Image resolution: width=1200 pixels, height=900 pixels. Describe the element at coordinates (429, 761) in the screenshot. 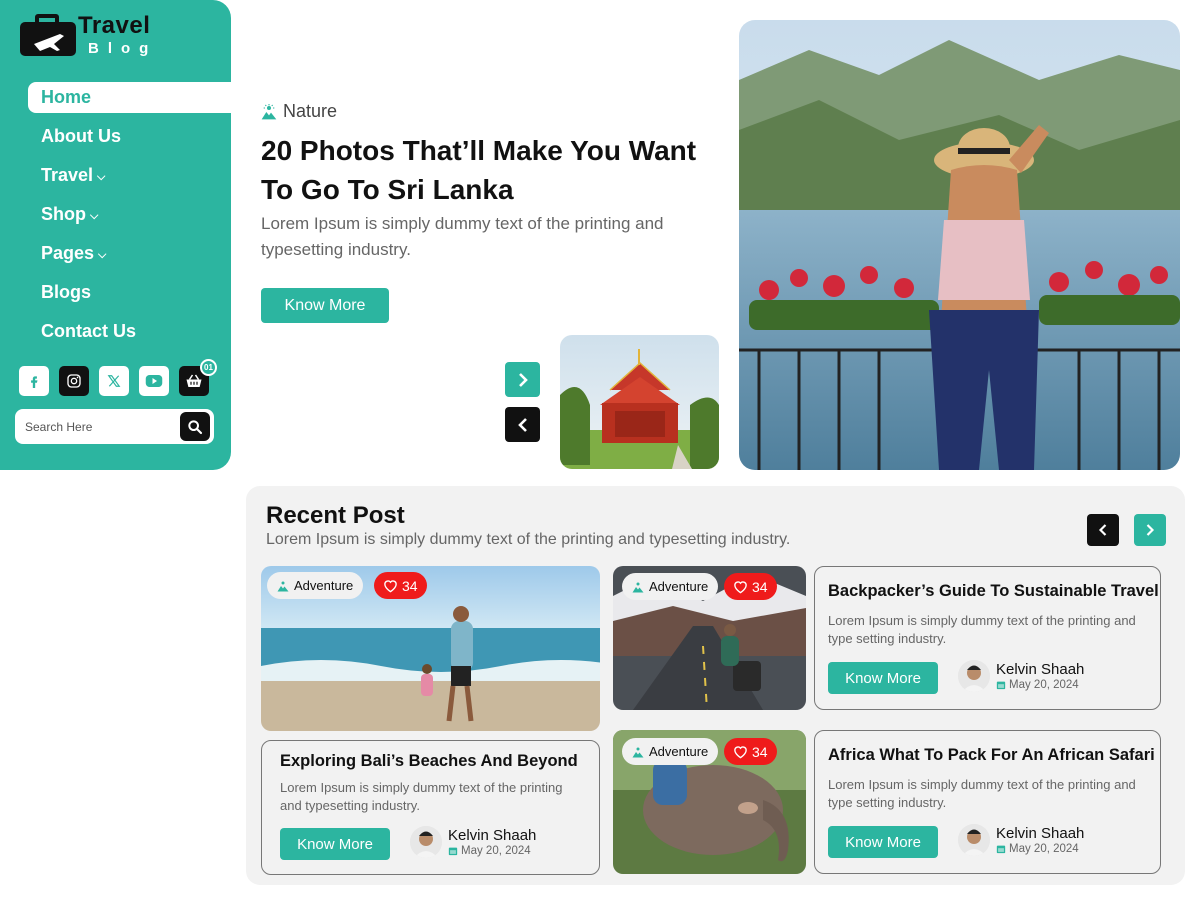

I see `post-title: Exploring Bali’s Beaches And Beyond` at that location.